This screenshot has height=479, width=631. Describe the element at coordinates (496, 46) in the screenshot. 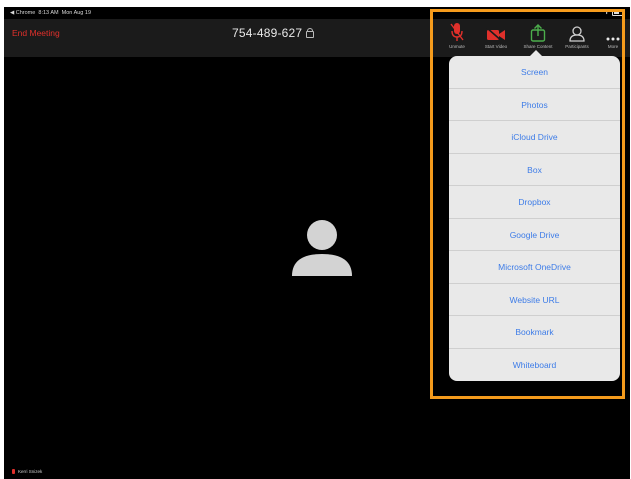

I see `start-video-label: Start Video` at that location.